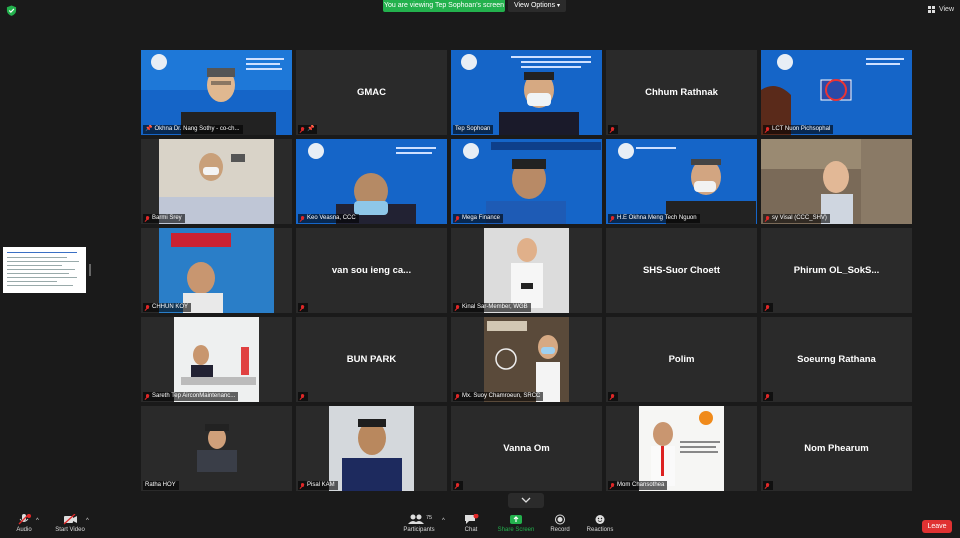  I want to click on participant-tile: CHHUN KOY, so click(216, 270).